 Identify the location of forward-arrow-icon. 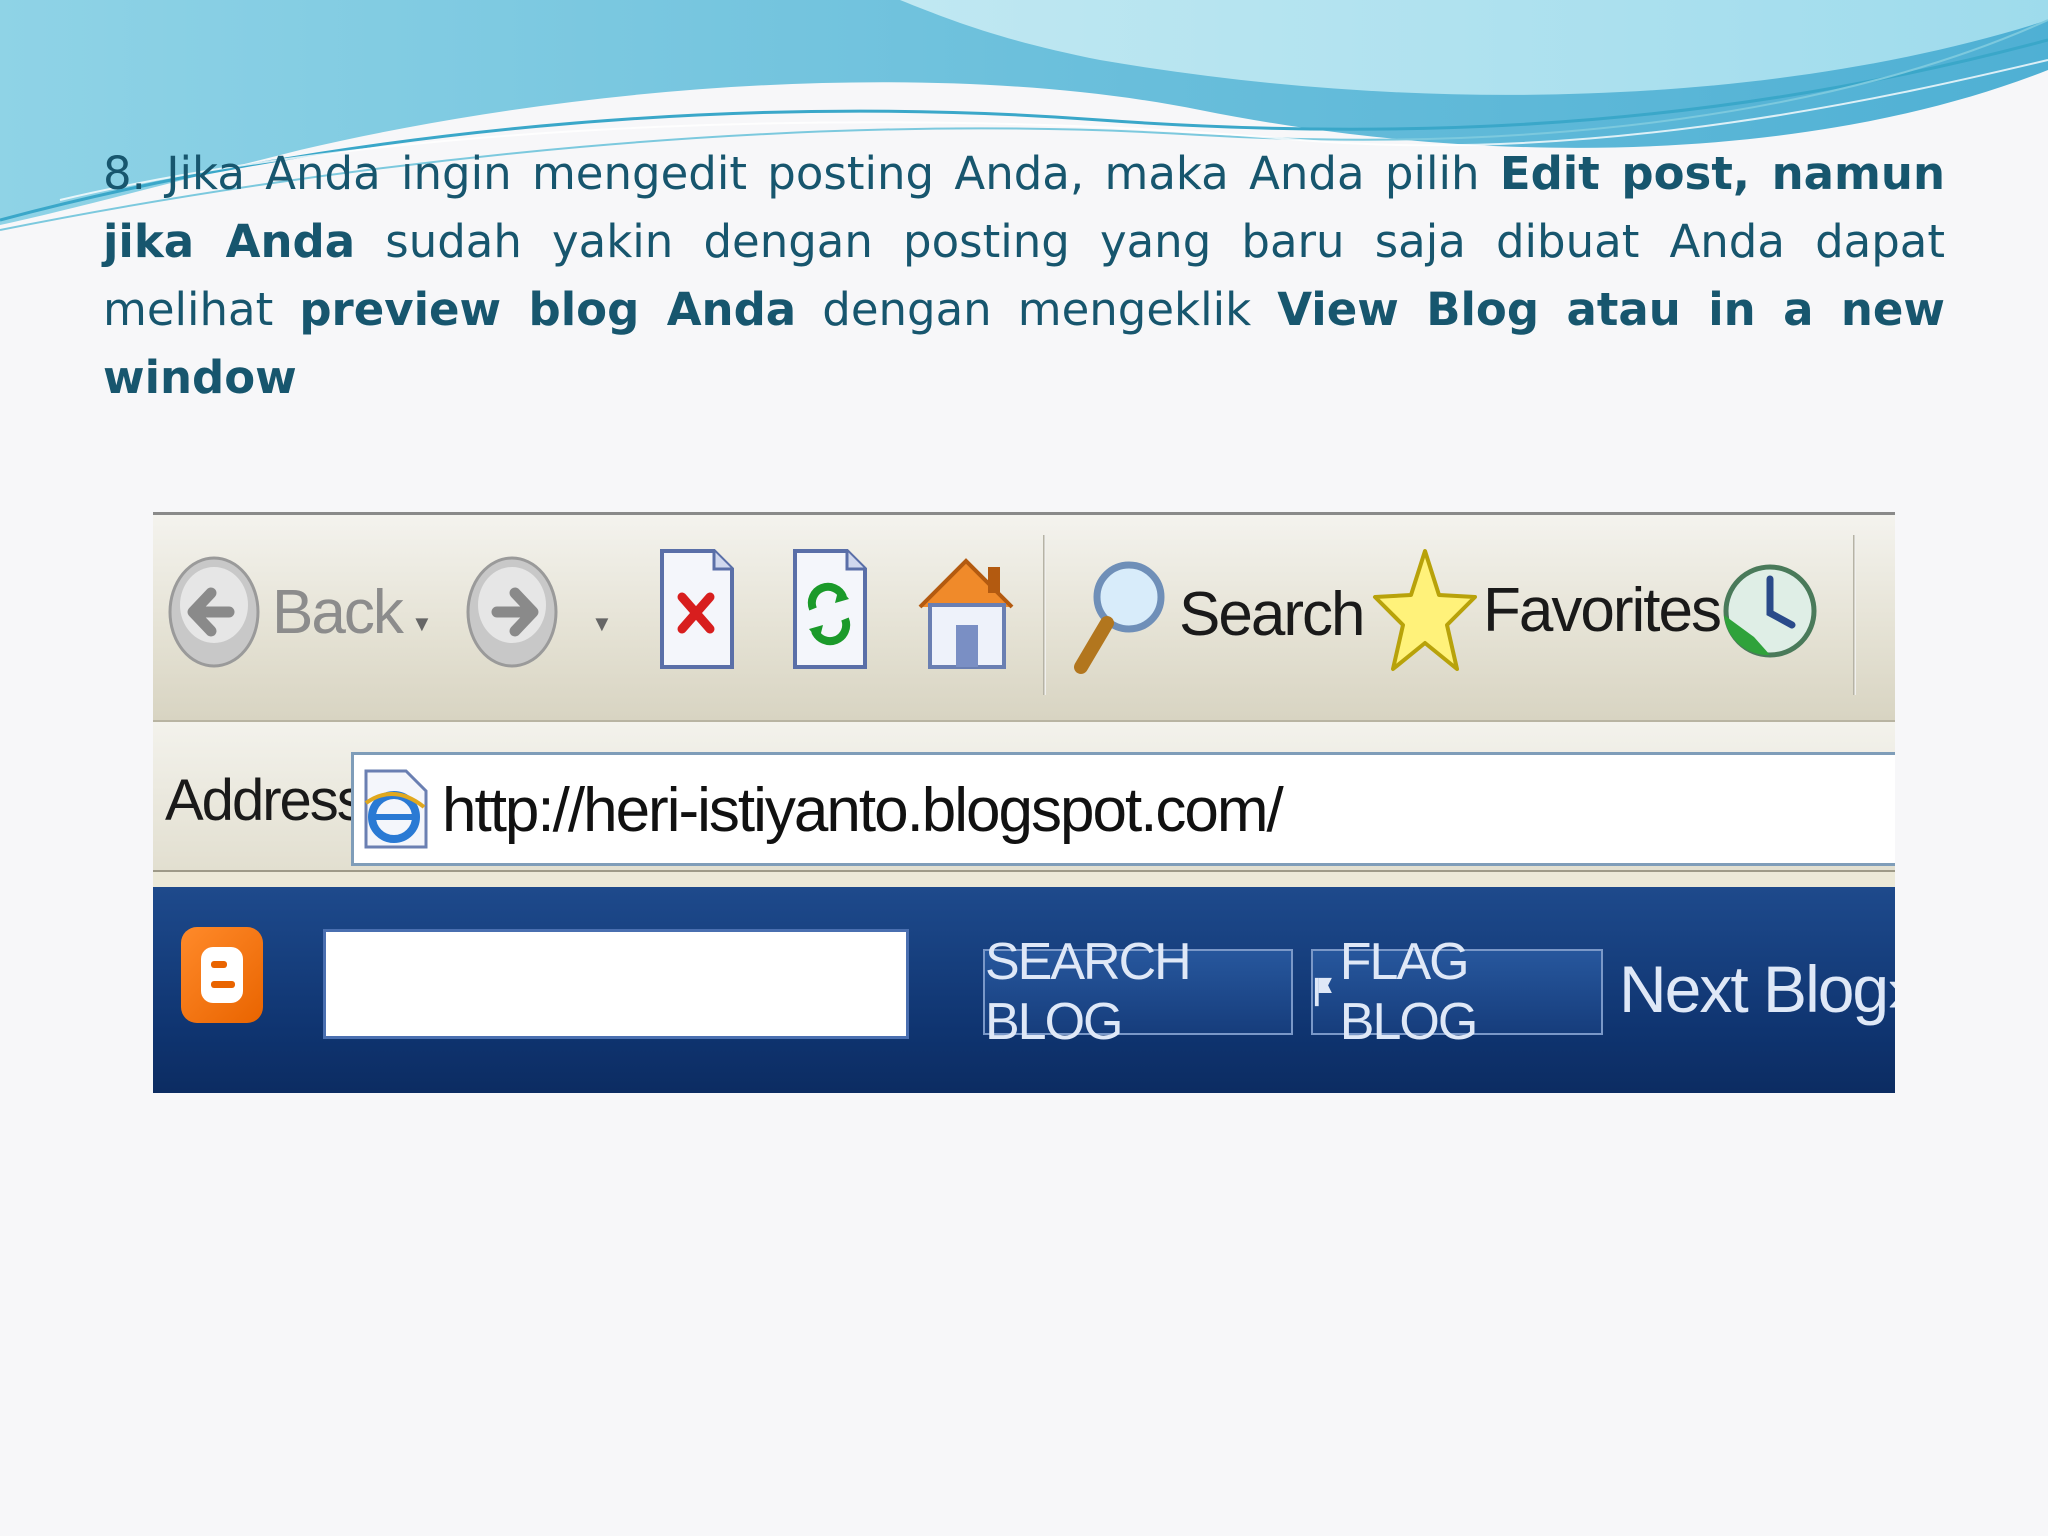
(512, 612).